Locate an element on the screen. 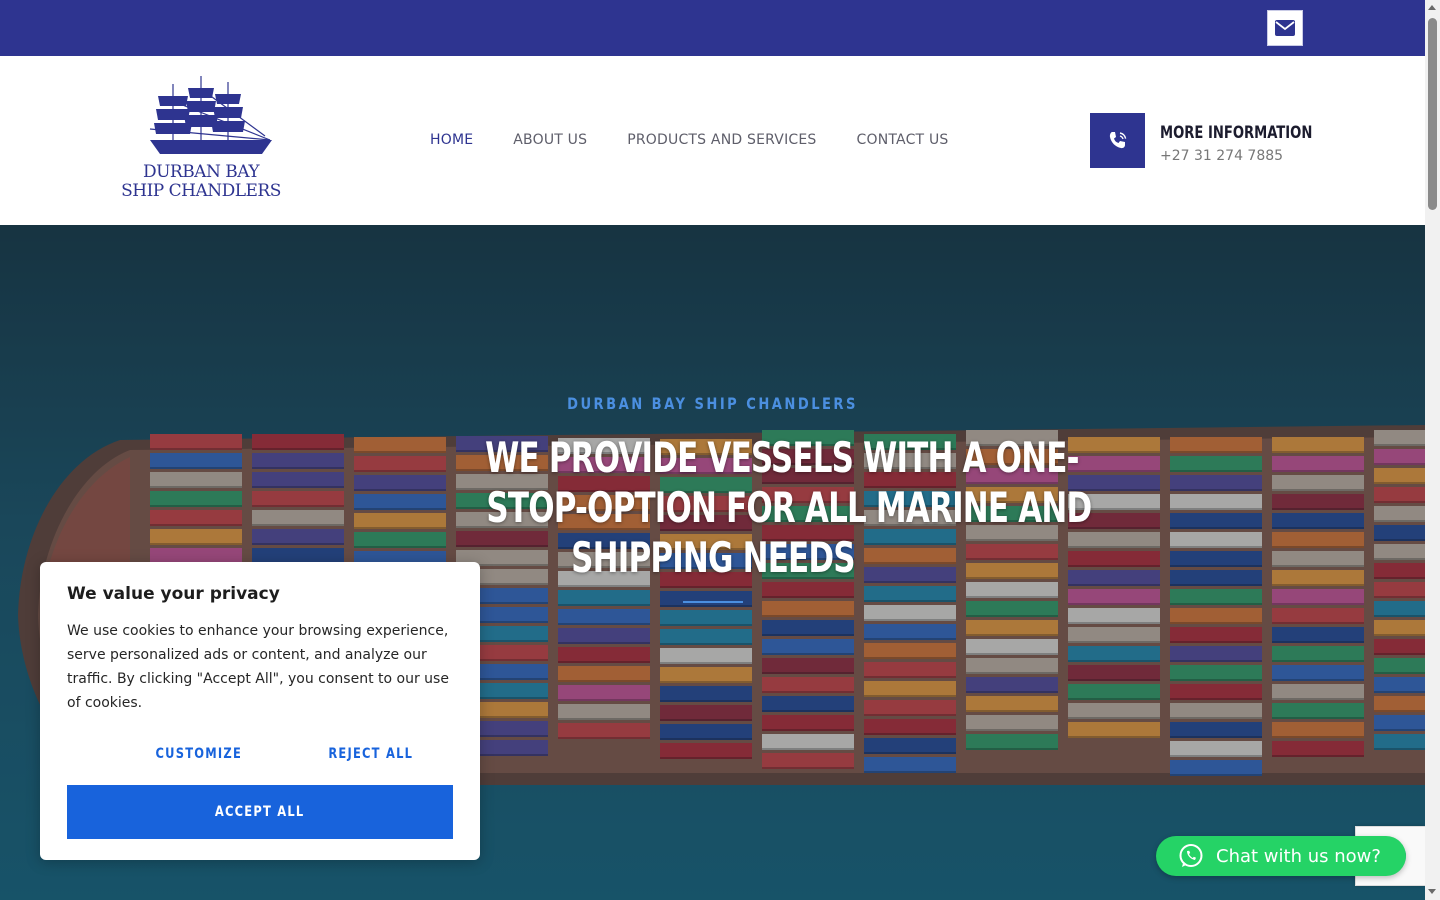 The height and width of the screenshot is (900, 1440). email-button is located at coordinates (1285, 28).